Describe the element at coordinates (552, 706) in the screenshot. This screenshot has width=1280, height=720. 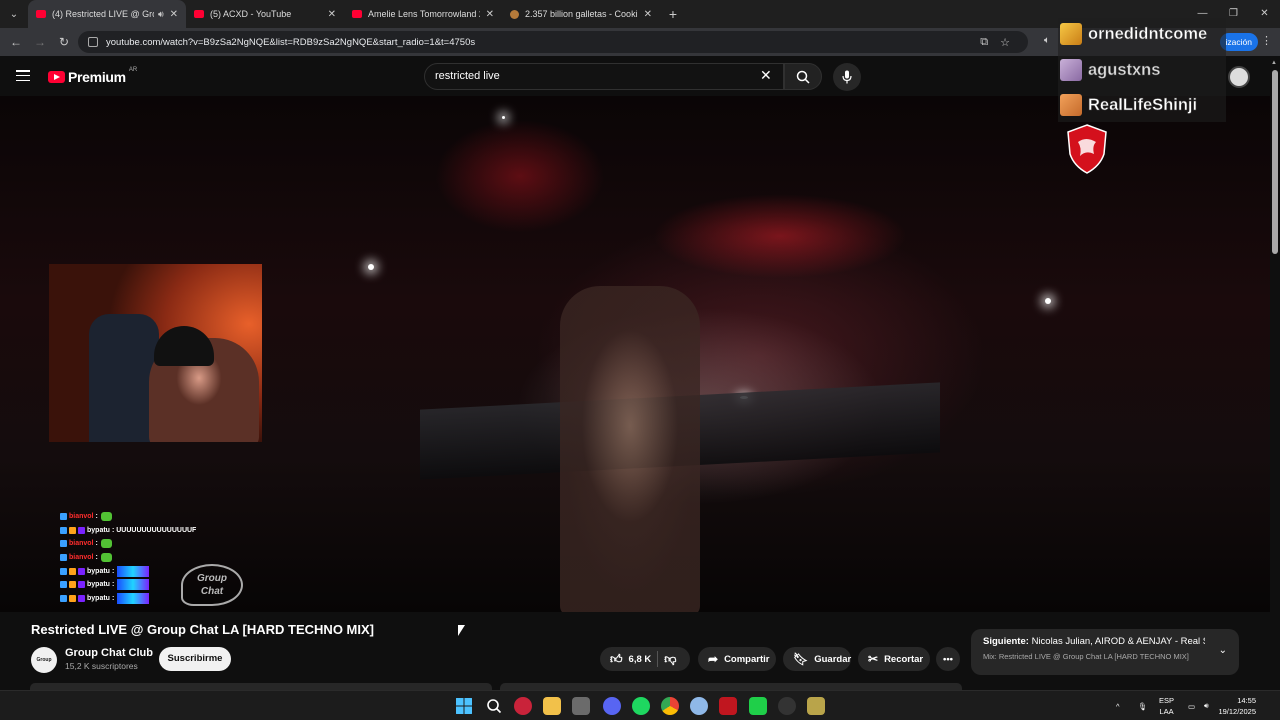
I see `file-explorer-icon` at that location.